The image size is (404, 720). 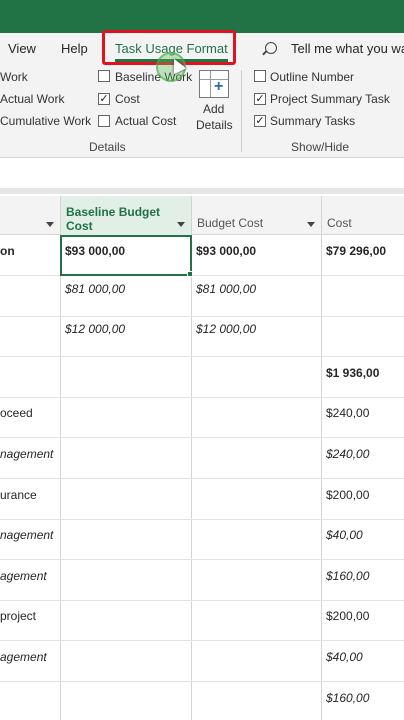 What do you see at coordinates (213, 109) in the screenshot?
I see `add-details-label-1: Add` at bounding box center [213, 109].